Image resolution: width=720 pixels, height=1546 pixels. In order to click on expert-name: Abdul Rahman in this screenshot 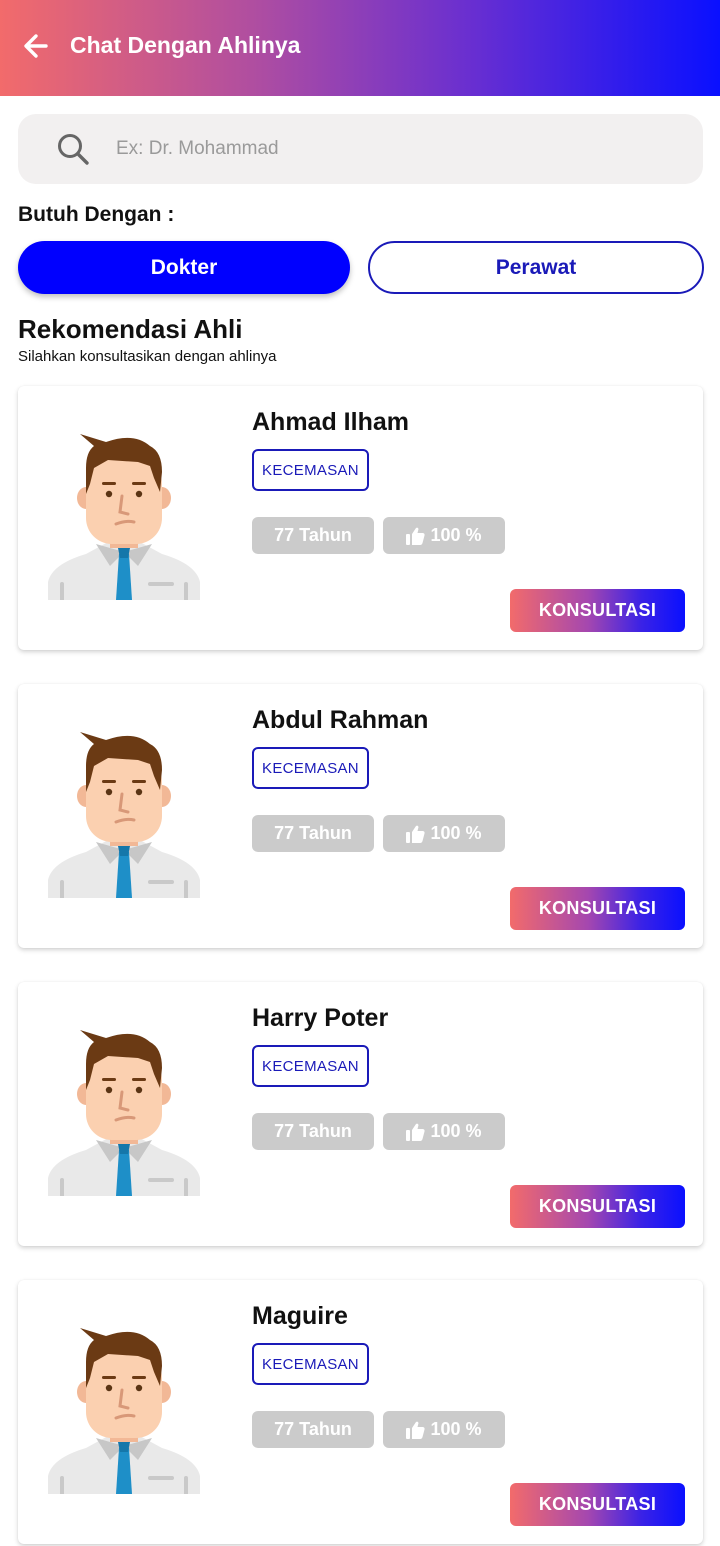, I will do `click(340, 720)`.